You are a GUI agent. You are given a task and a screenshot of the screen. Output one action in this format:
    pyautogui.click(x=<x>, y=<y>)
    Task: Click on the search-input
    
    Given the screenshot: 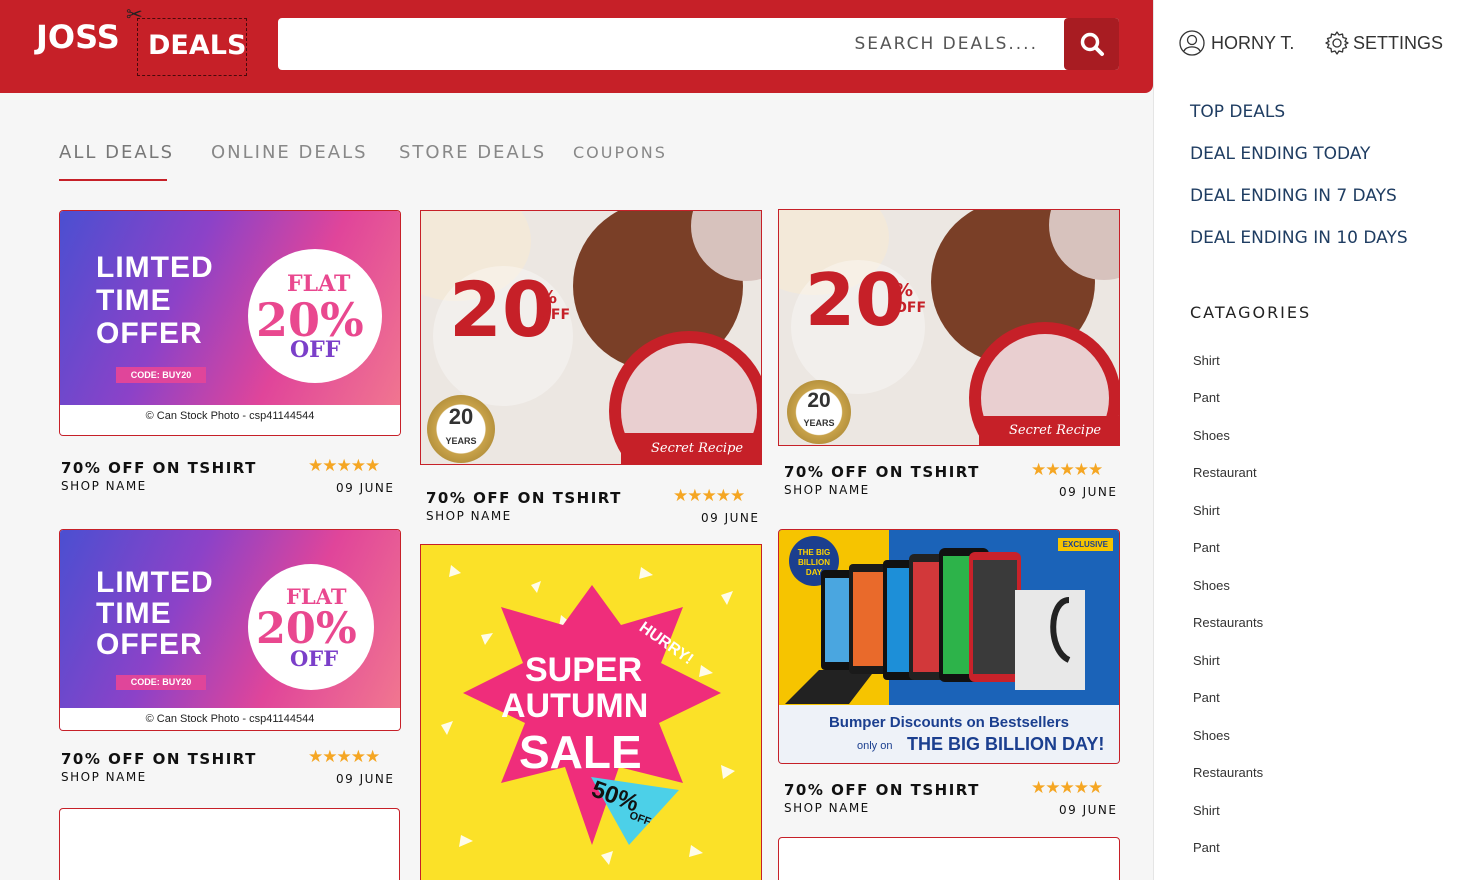 What is the action you would take?
    pyautogui.click(x=671, y=44)
    